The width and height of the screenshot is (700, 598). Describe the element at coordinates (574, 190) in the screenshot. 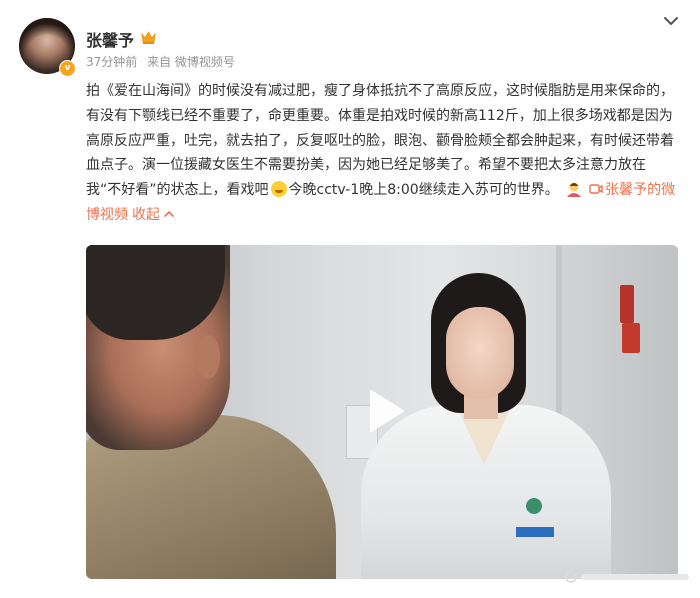

I see `person-emoji-icon` at that location.